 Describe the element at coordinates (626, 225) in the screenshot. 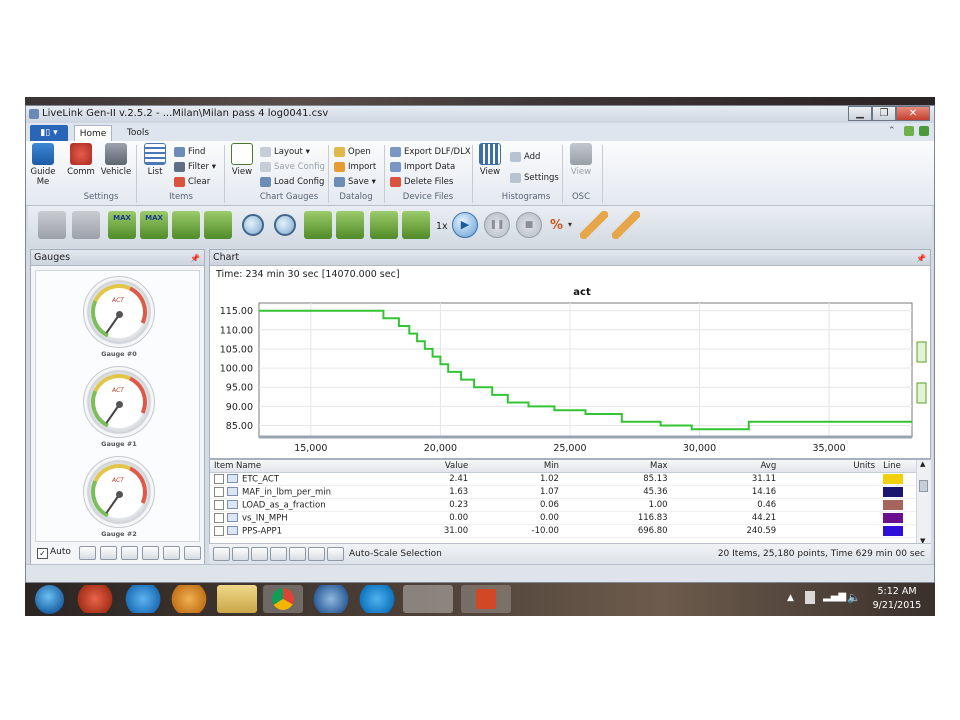

I see `pencil-right-icon` at that location.